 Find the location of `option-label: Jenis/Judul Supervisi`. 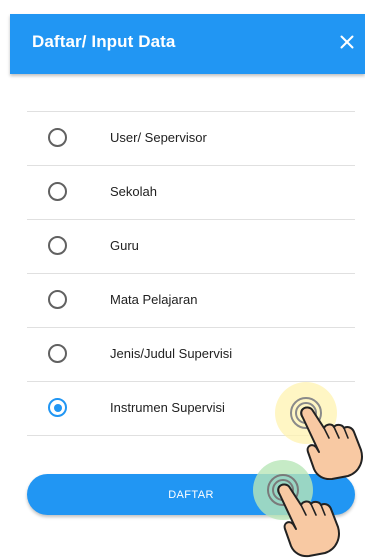

option-label: Jenis/Judul Supervisi is located at coordinates (171, 353).